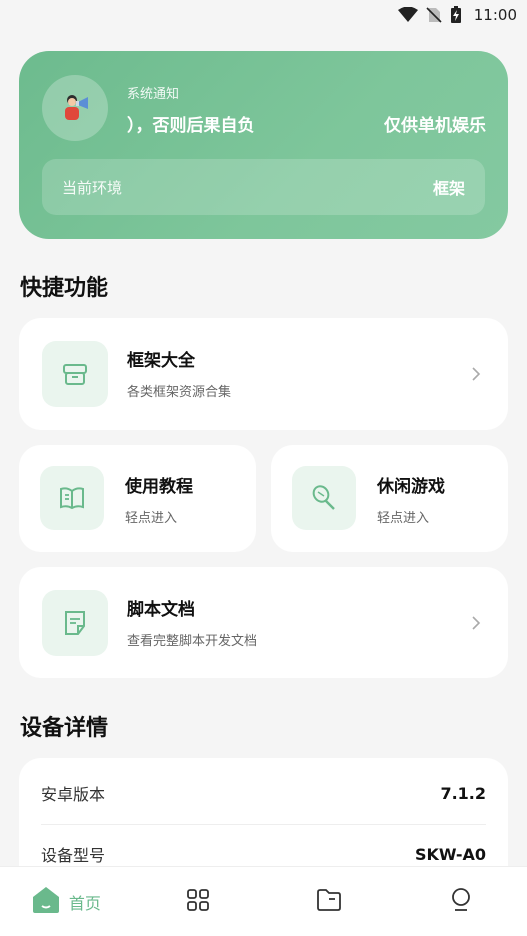  What do you see at coordinates (324, 498) in the screenshot?
I see `tennis-racket-icon` at bounding box center [324, 498].